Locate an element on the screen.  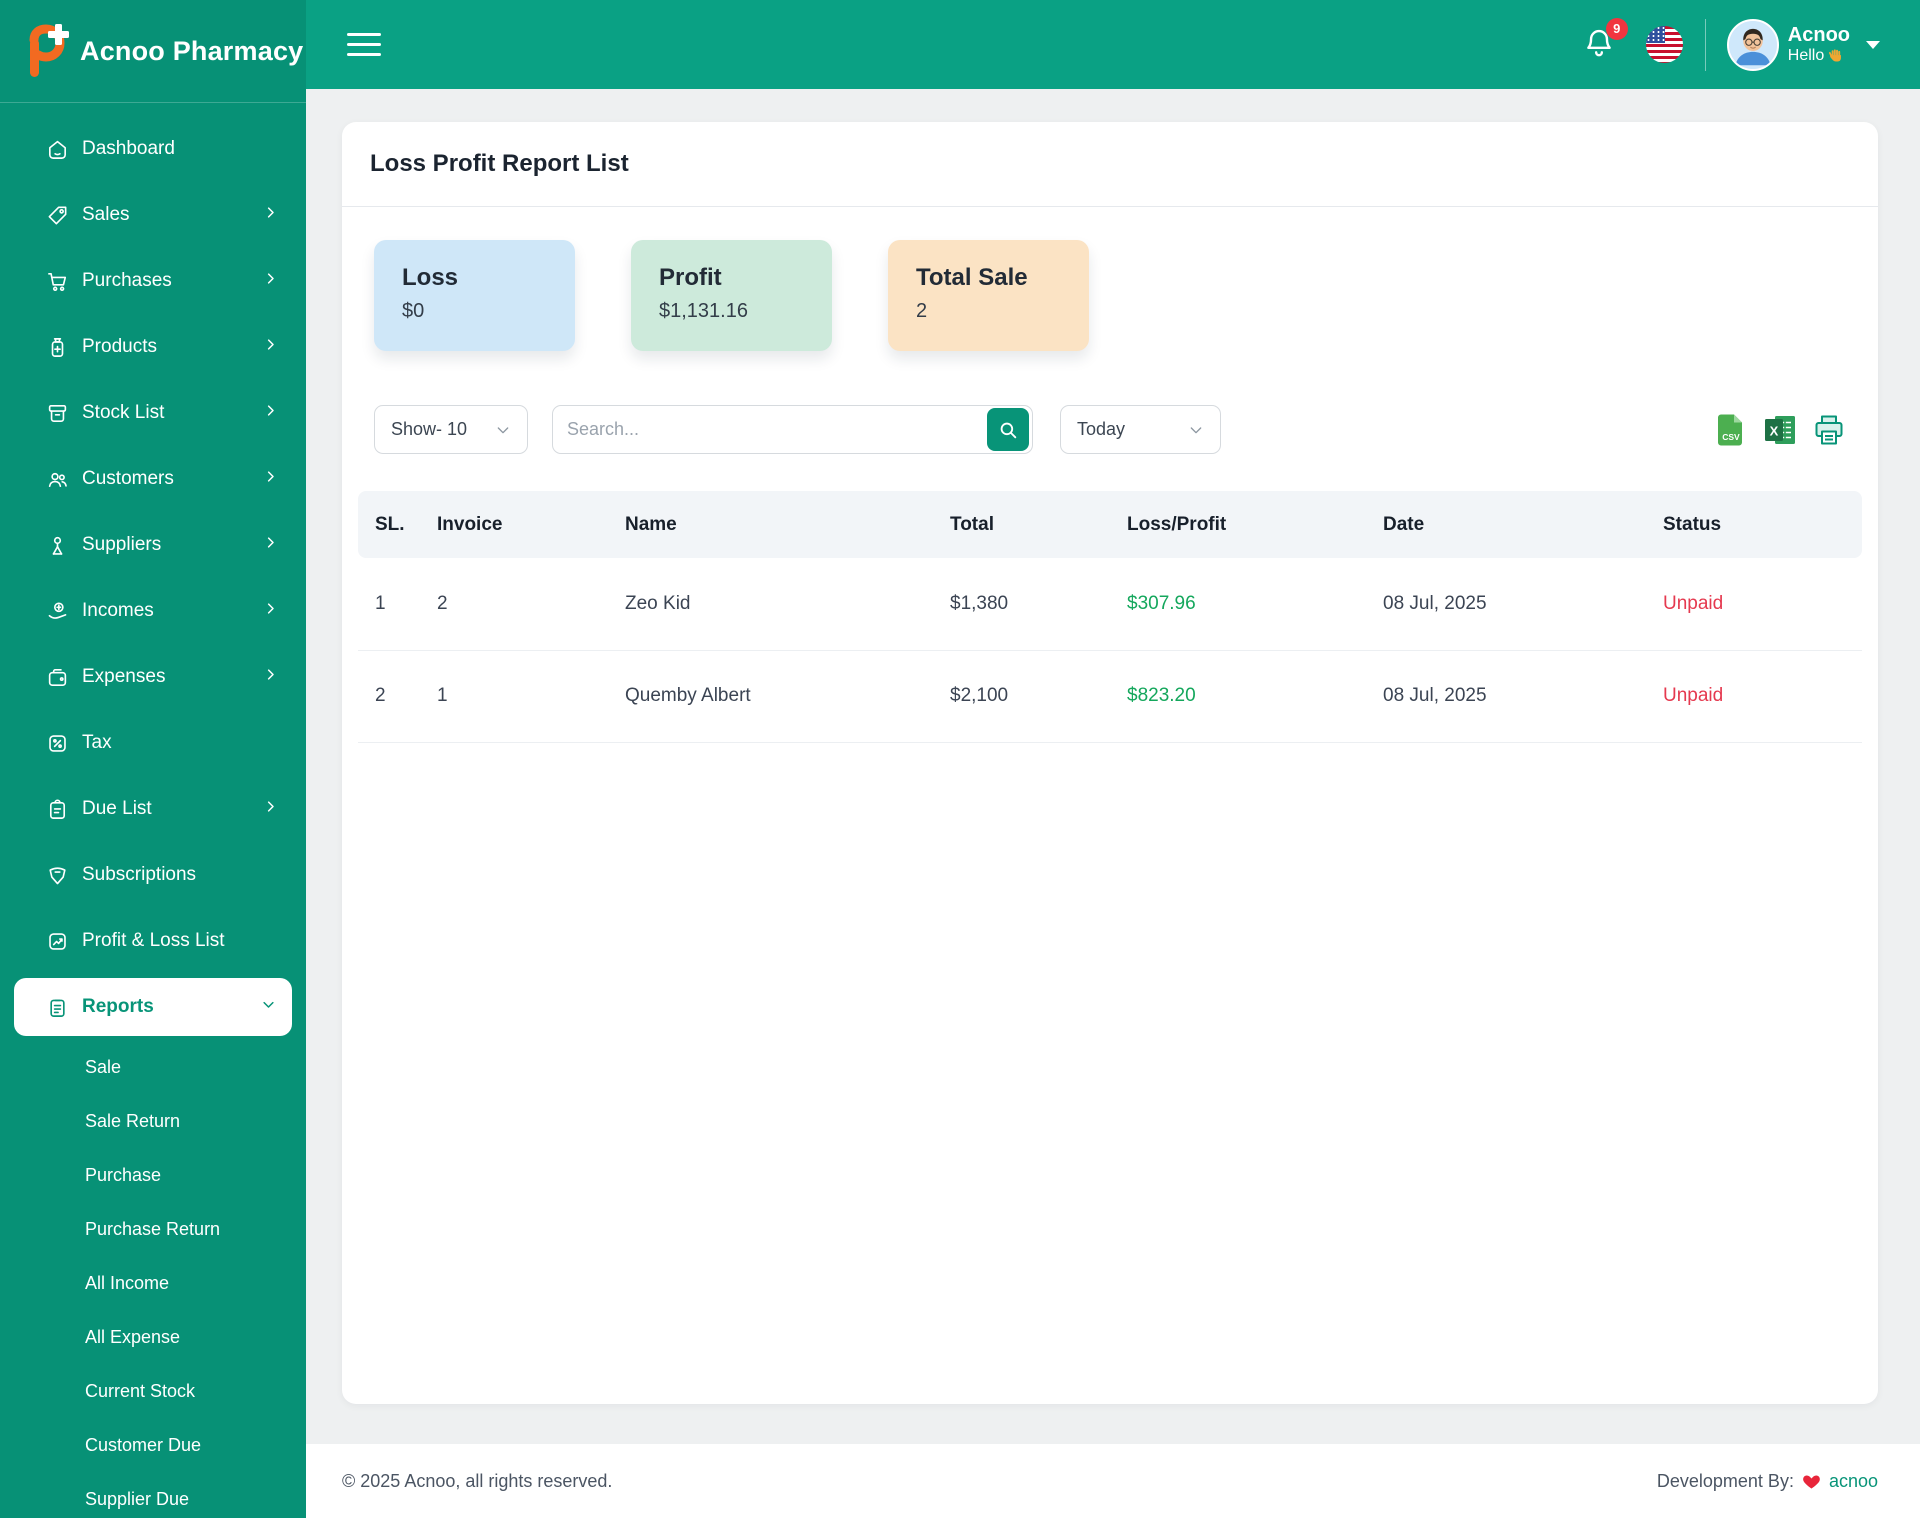
sidebar-item-label: Customers is located at coordinates (128, 478).